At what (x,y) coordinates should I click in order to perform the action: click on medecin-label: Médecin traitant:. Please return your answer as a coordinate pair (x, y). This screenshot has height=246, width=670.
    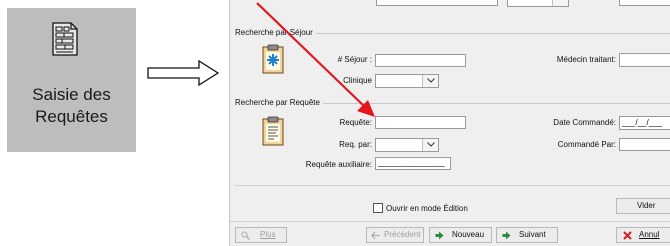
    Looking at the image, I should click on (586, 59).